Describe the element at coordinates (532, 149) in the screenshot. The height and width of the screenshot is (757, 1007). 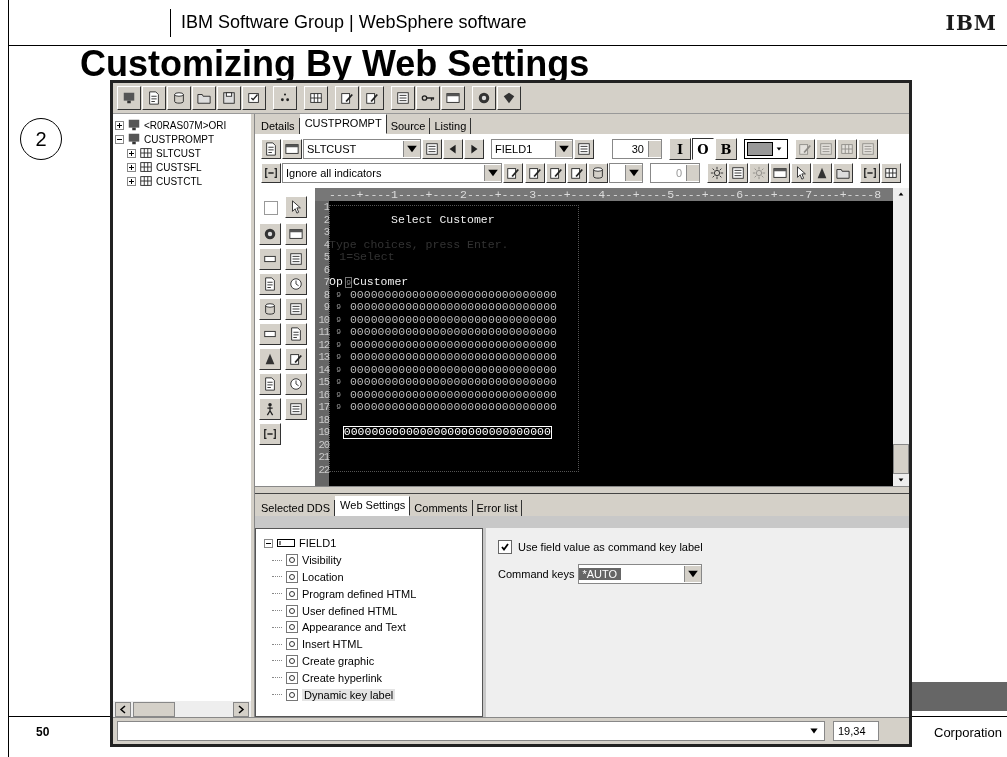
I see `field-dropdown: FIELD1` at that location.